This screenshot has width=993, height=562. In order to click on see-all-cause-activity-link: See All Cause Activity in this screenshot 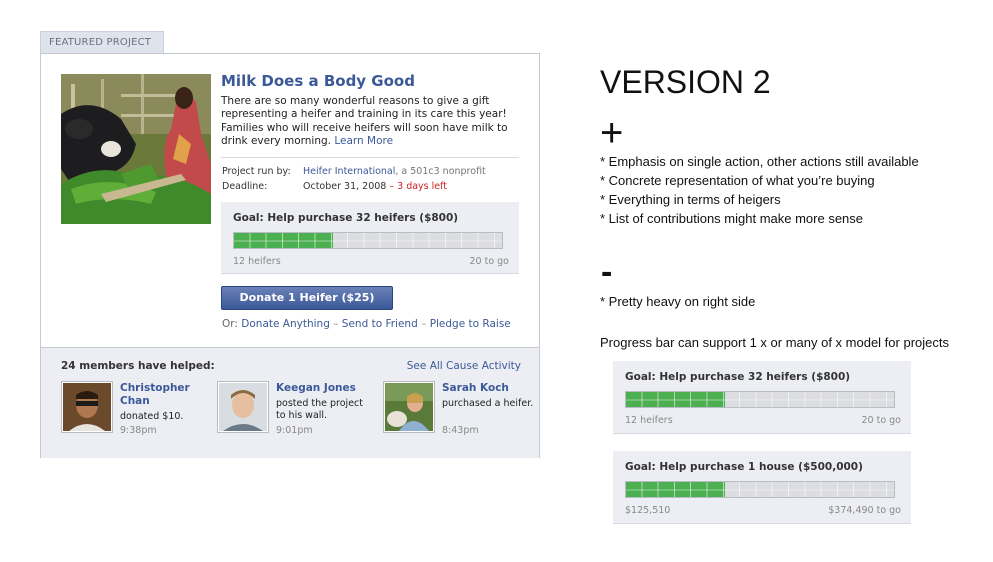, I will do `click(464, 366)`.